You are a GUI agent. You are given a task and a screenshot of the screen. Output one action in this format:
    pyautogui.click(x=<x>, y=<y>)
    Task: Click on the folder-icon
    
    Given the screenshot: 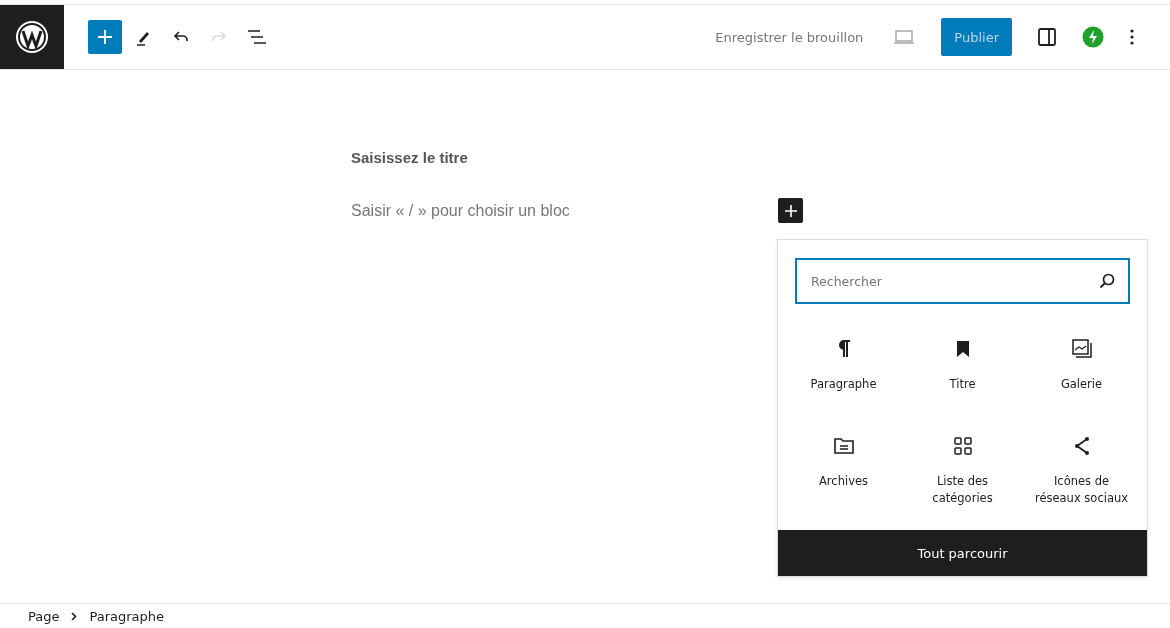 What is the action you would take?
    pyautogui.click(x=843, y=446)
    